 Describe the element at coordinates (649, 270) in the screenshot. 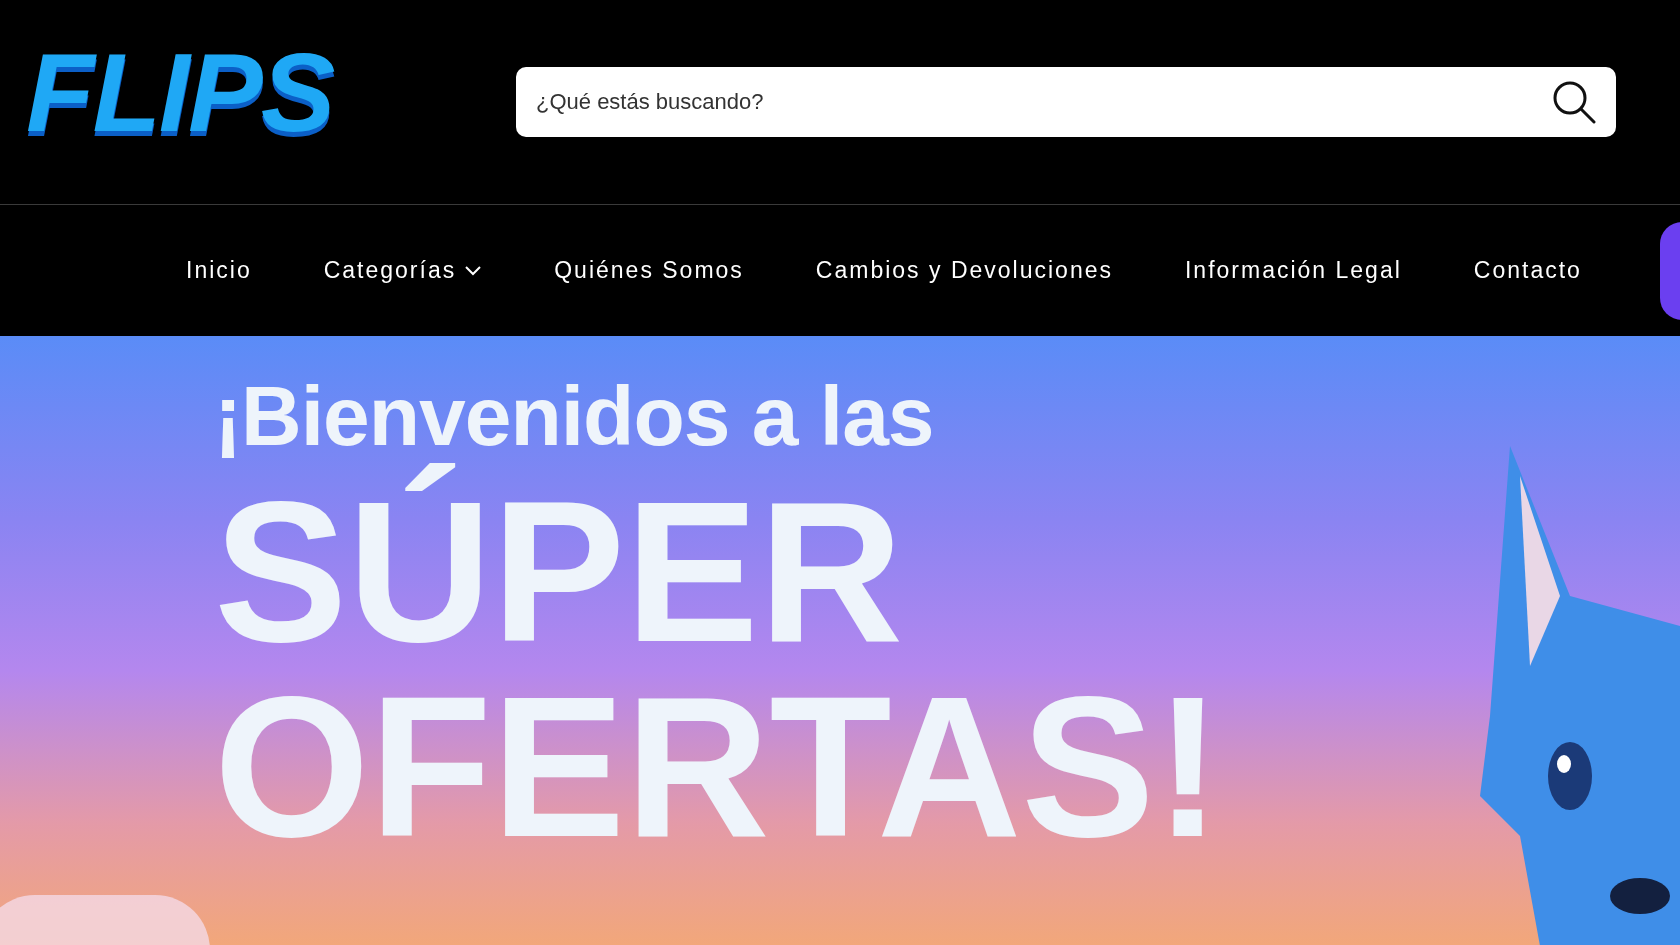

I see `nav-link: Quiénes Somos` at that location.